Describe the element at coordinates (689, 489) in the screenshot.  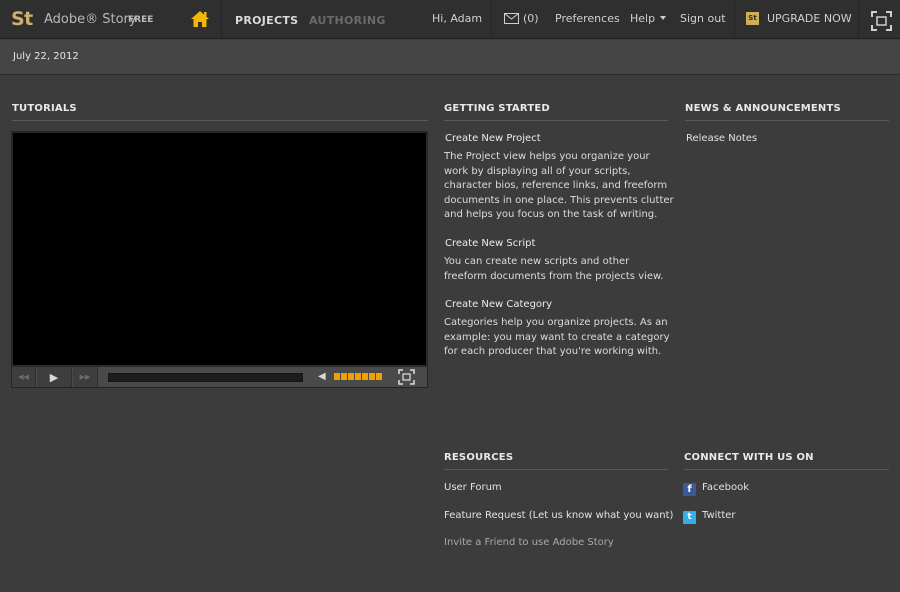
I see `facebook-icon: f` at that location.